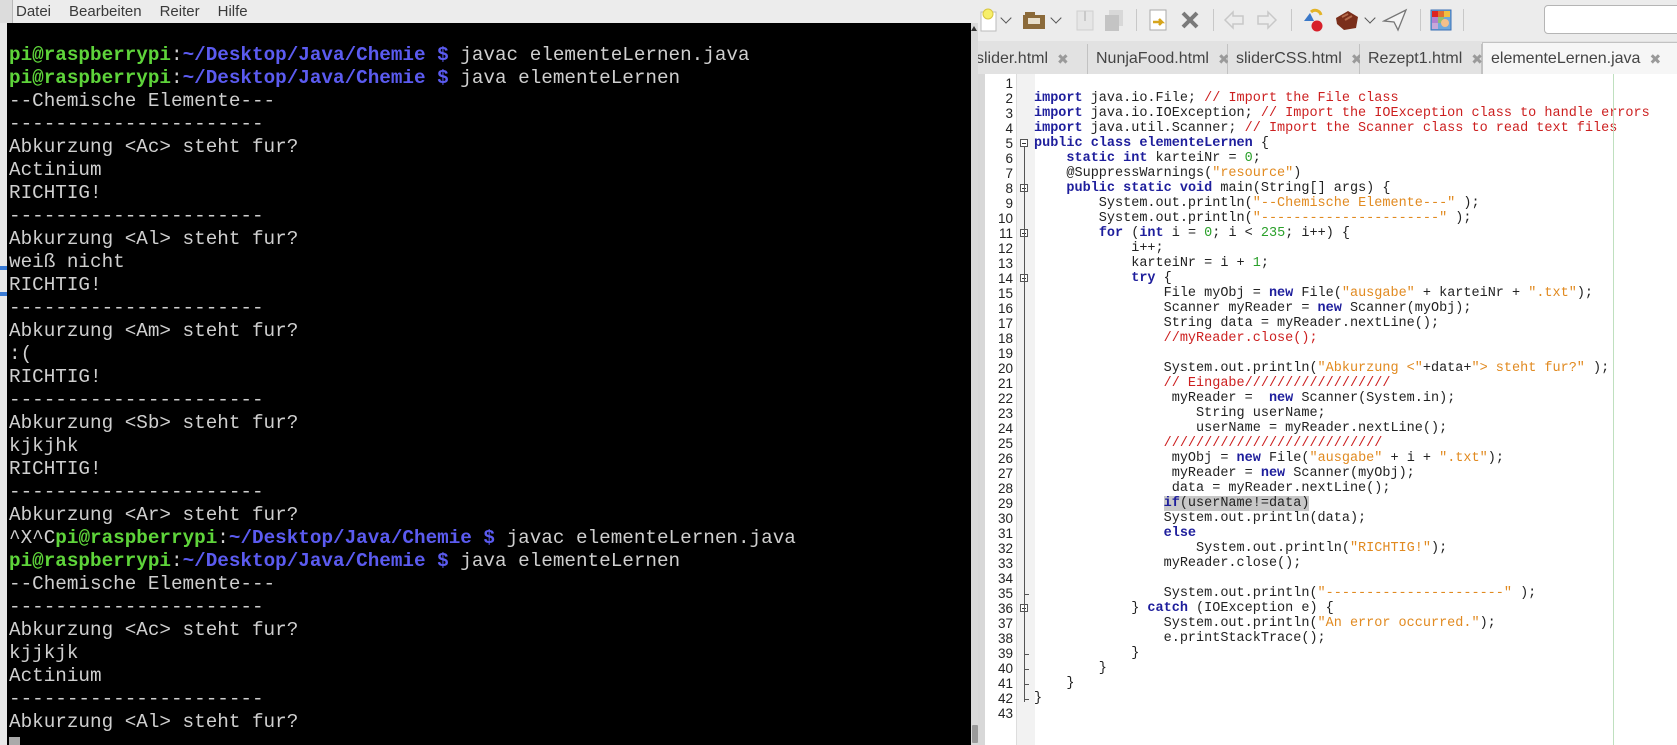  I want to click on output-text: Abkurzung <Am> steht fur?, so click(154, 331).